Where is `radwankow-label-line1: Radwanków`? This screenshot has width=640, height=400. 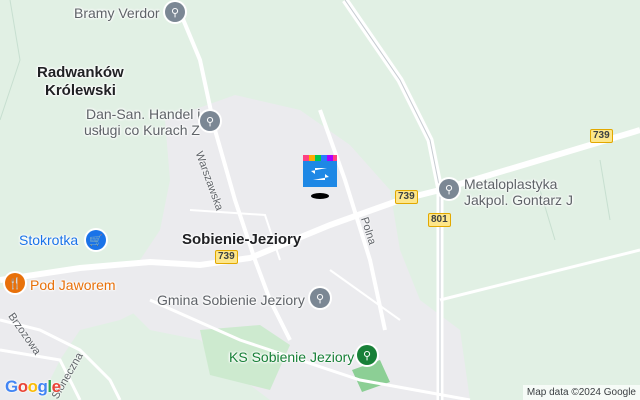
radwankow-label-line1: Radwanków is located at coordinates (80, 72).